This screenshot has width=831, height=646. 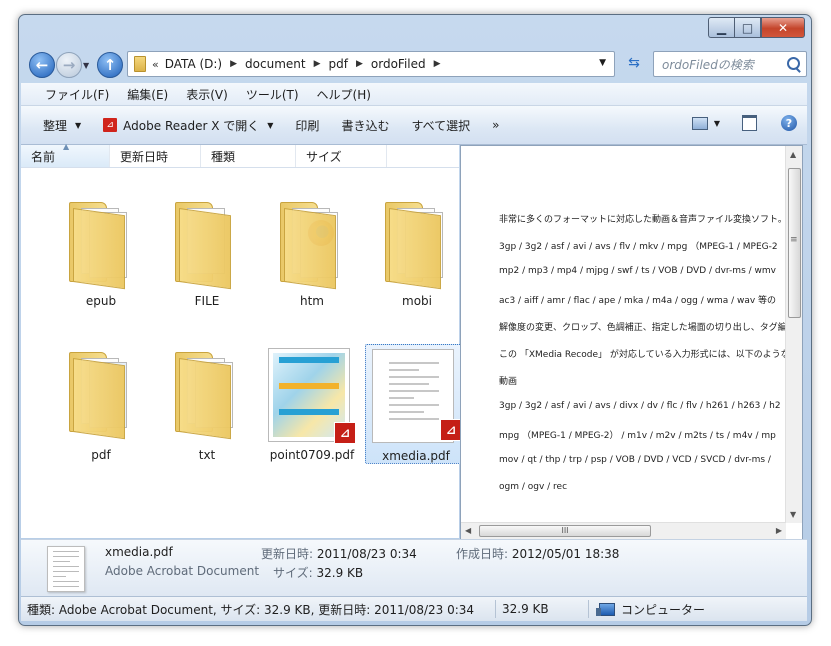 What do you see at coordinates (416, 456) in the screenshot?
I see `file-label: xmedia.pdf` at bounding box center [416, 456].